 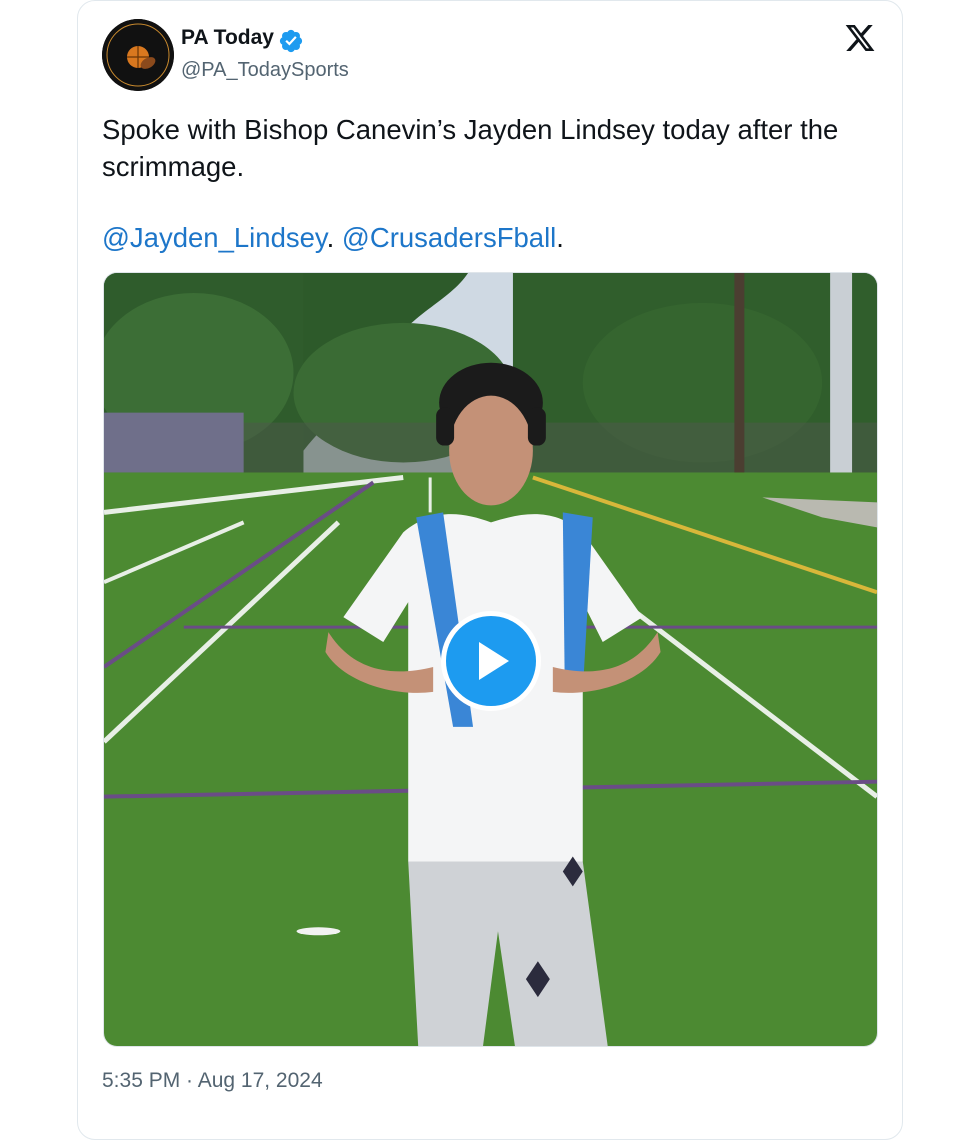 I want to click on author-avatar, so click(x=138, y=55).